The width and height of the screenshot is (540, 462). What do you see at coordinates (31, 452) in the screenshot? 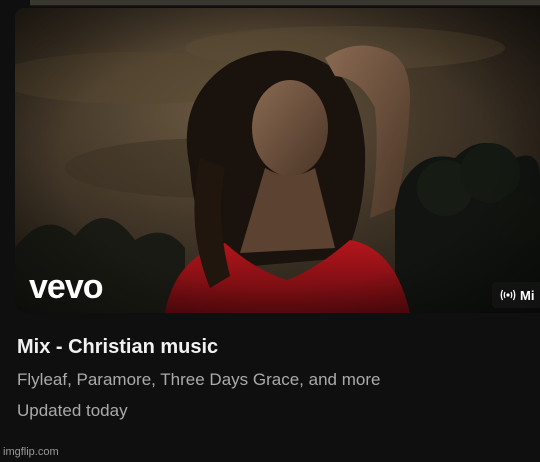
I see `imgflip-watermark: imgflip.com` at bounding box center [31, 452].